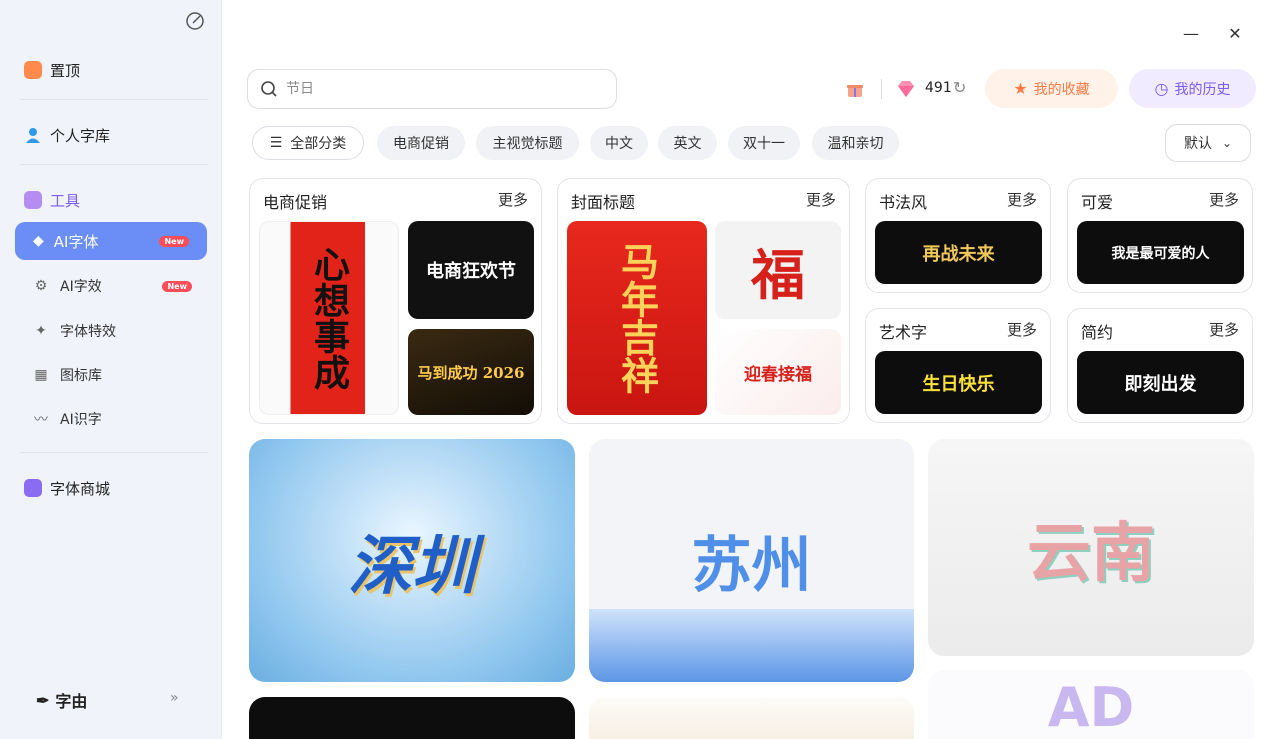 This screenshot has height=739, width=1280. Describe the element at coordinates (421, 143) in the screenshot. I see `chip-ecommerce: 电商促销` at that location.